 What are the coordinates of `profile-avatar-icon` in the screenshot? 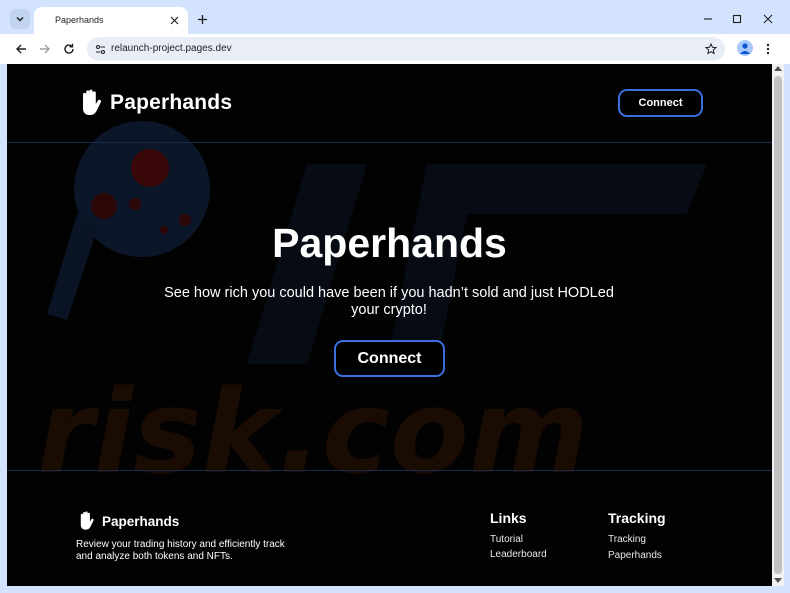 It's located at (745, 48).